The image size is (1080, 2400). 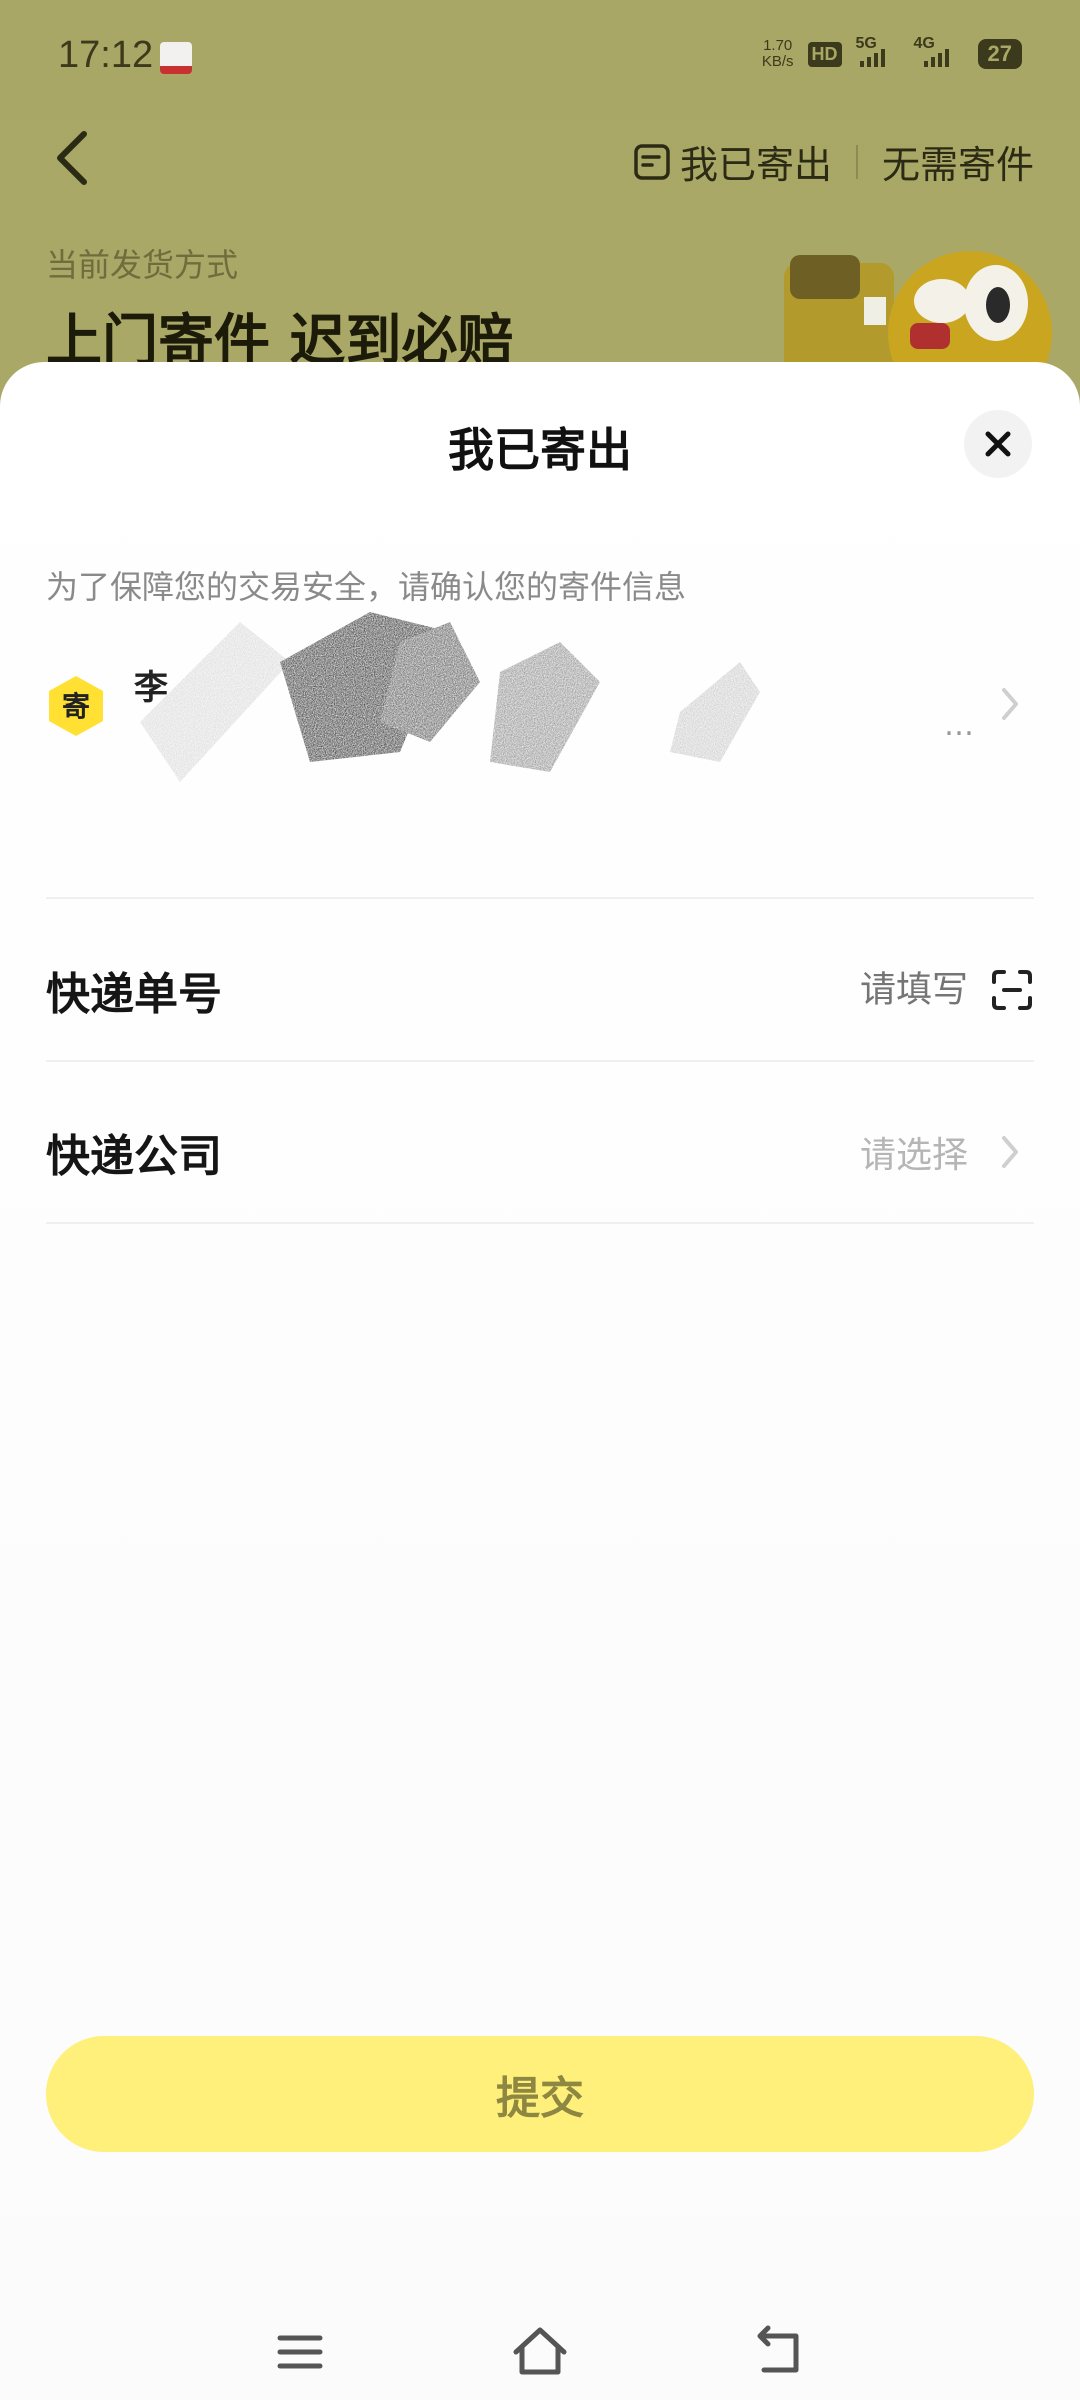 What do you see at coordinates (73, 158) in the screenshot?
I see `back-chevron-icon` at bounding box center [73, 158].